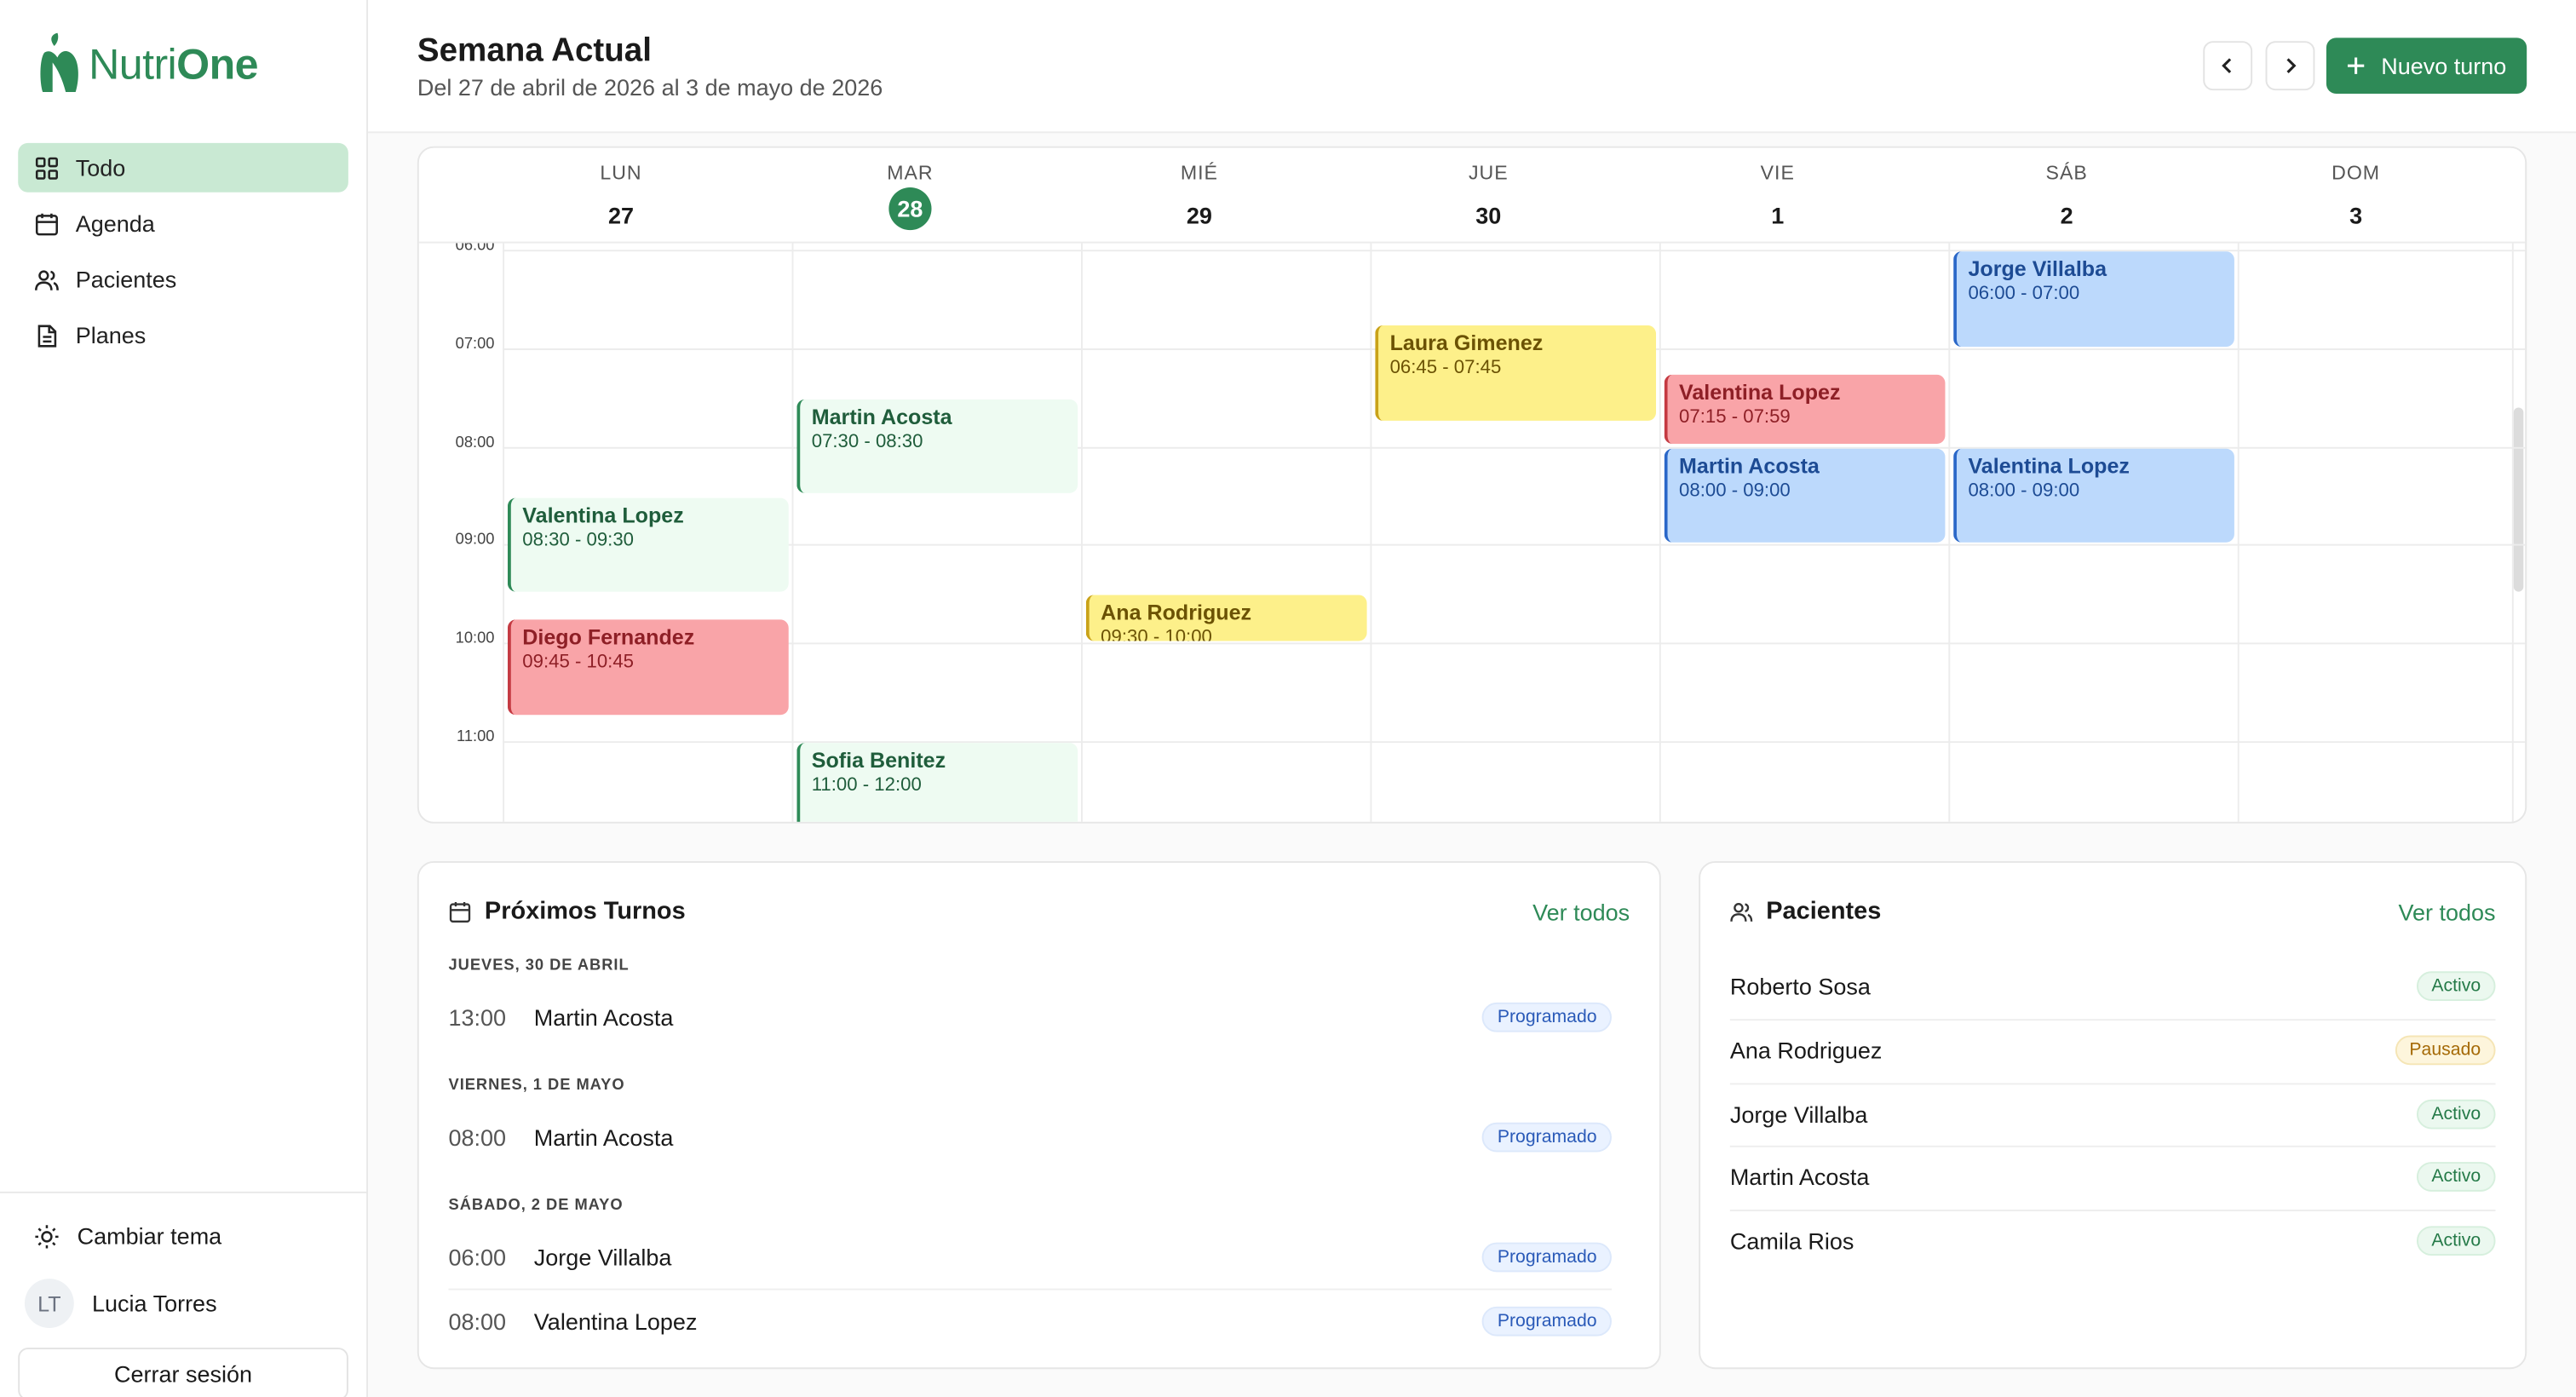 The width and height of the screenshot is (2576, 1397). Describe the element at coordinates (2094, 495) in the screenshot. I see `appointment-block: Valentina Lopez 08:00 - 09:00` at that location.